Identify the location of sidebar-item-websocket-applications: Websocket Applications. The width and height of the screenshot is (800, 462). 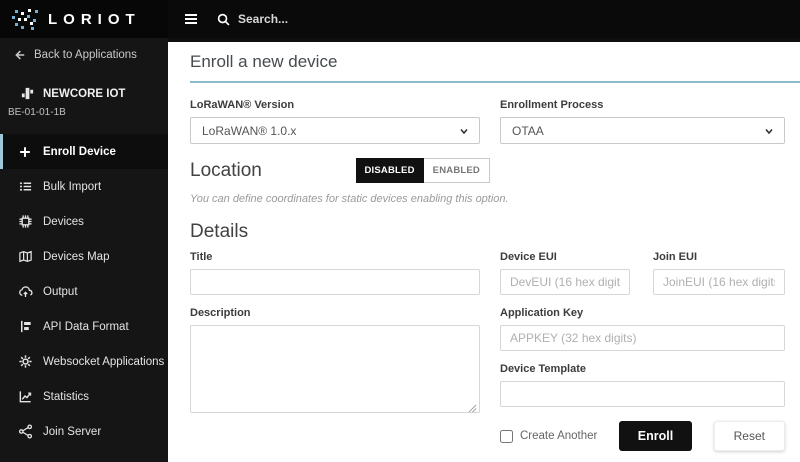
(84, 361).